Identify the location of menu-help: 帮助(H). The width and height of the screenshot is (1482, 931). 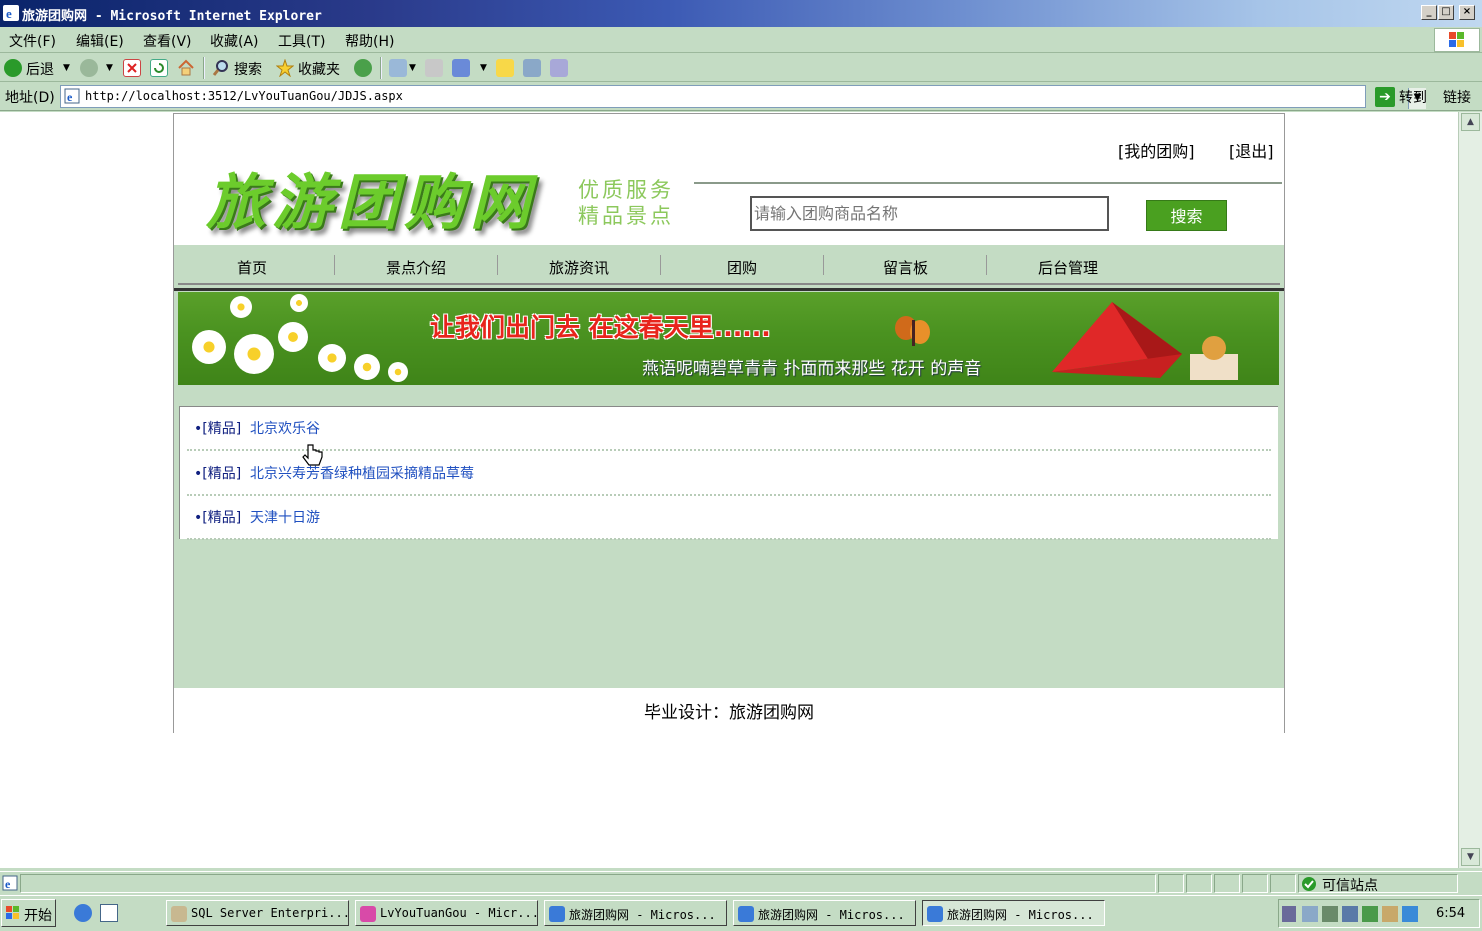
(369, 41).